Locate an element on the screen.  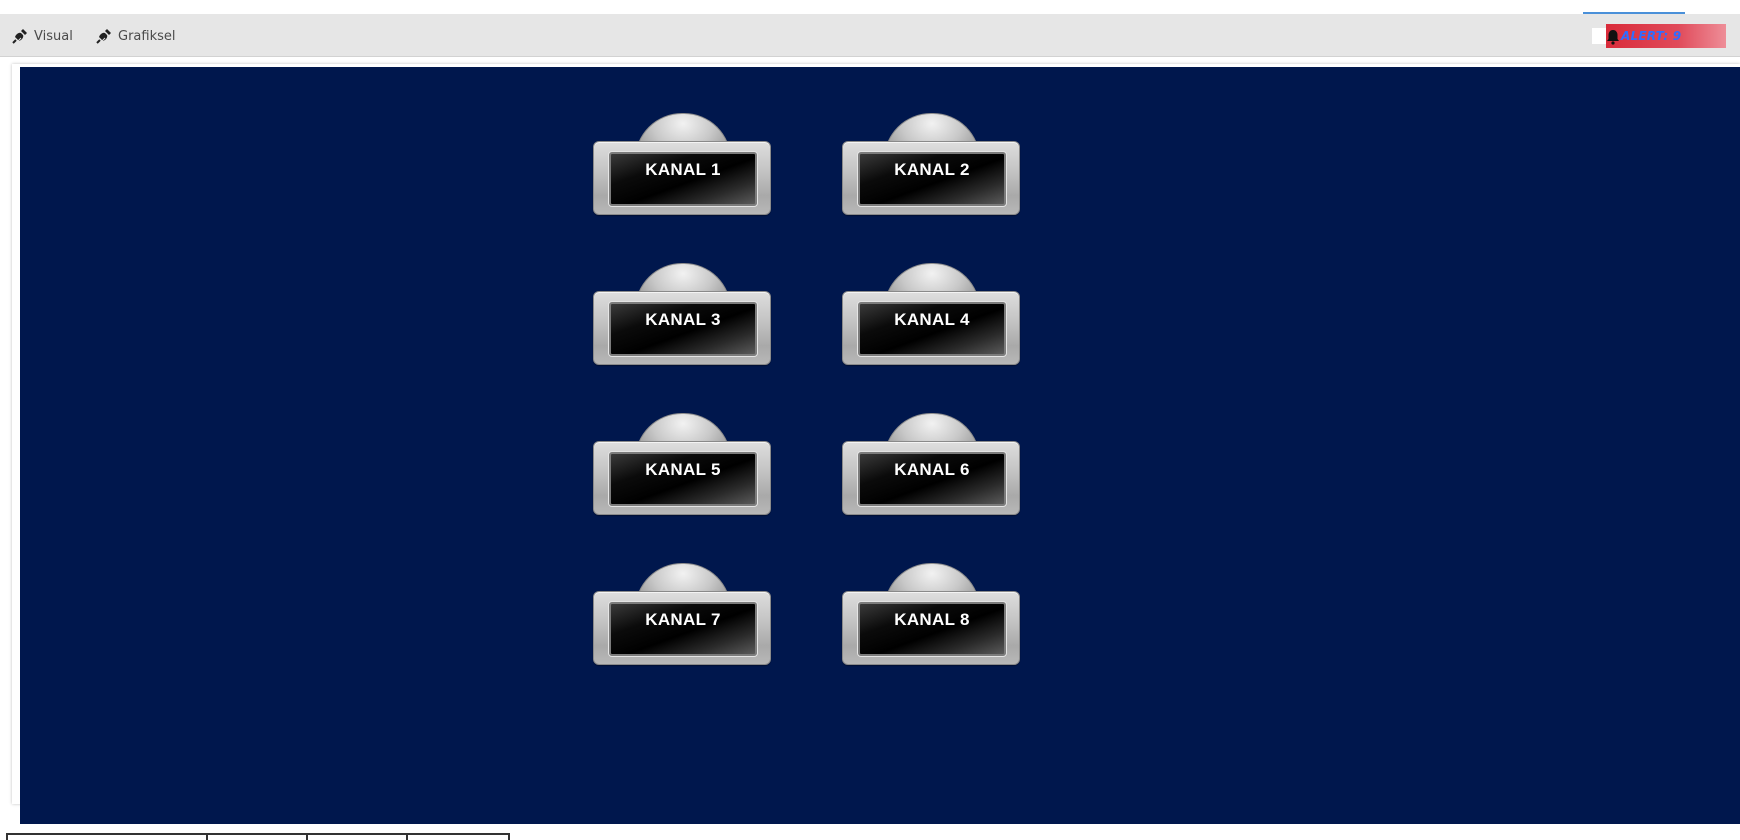
channel-plate: KANAL 2 is located at coordinates (931, 178).